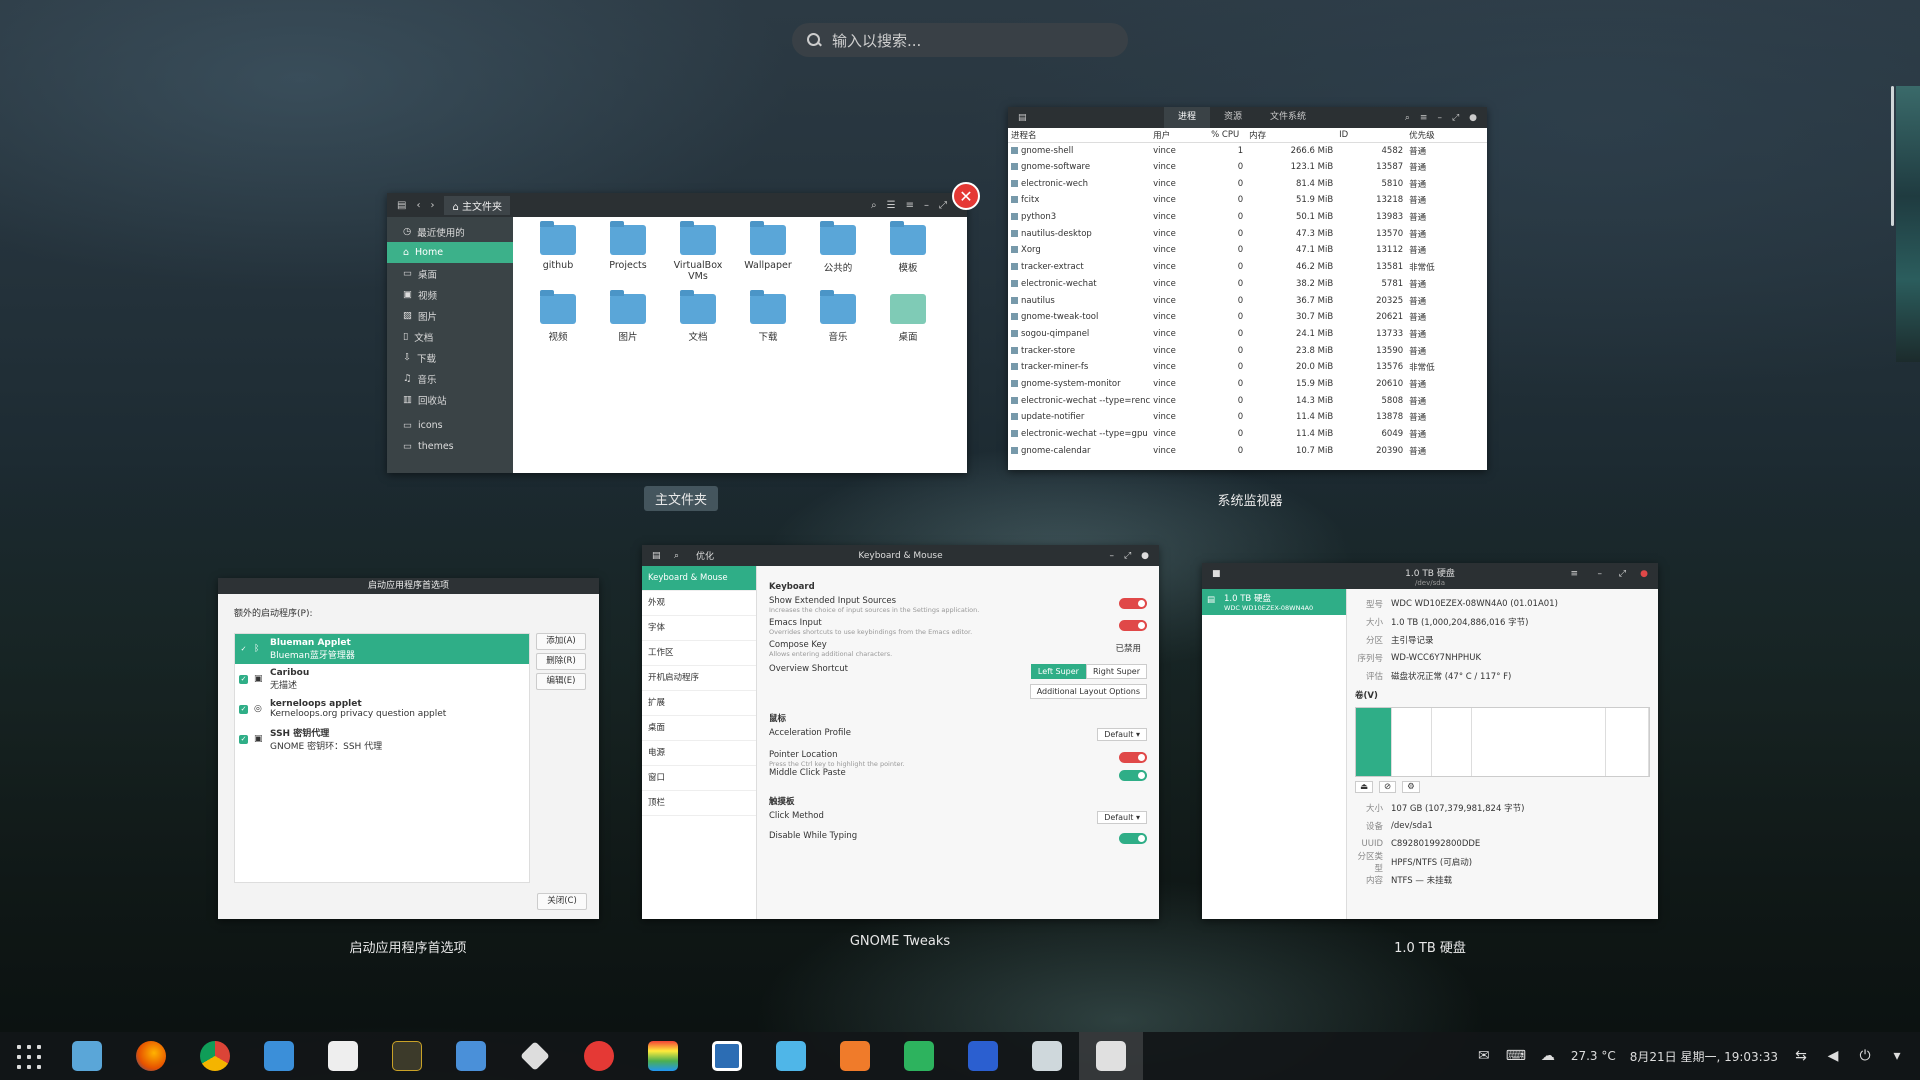 This screenshot has height=1080, width=1920. What do you see at coordinates (1116, 671) in the screenshot?
I see `right-super-button: Right Super` at bounding box center [1116, 671].